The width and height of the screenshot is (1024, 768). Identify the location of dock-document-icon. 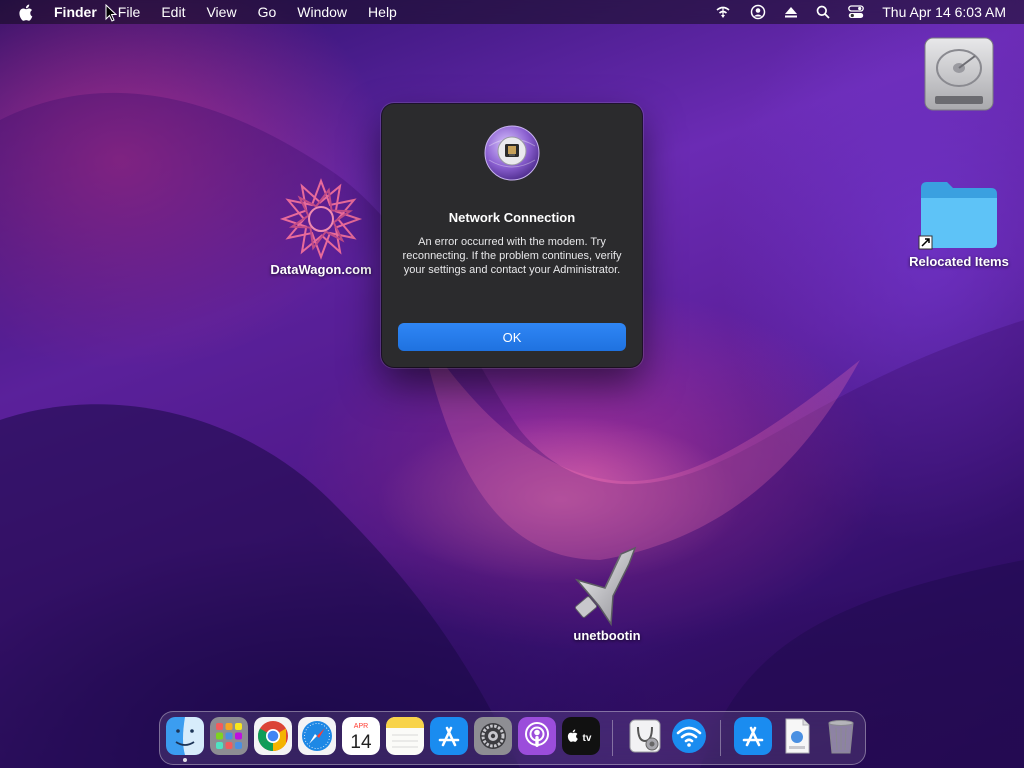
(797, 736).